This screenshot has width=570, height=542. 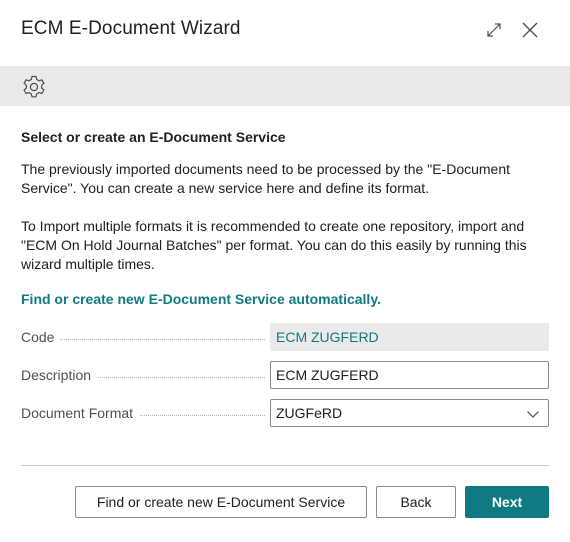 I want to click on description-input, so click(x=409, y=375).